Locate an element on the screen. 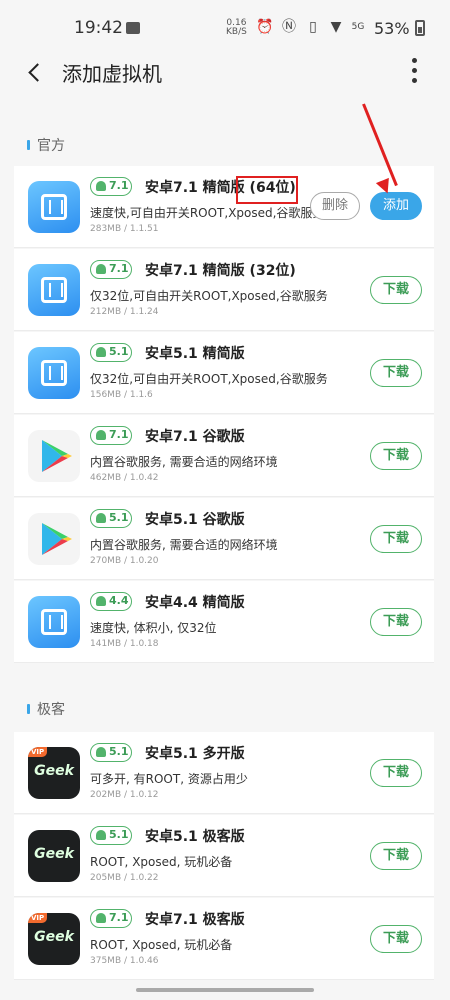 This screenshot has width=450, height=1000. app-meta: 205MB / 1.0.22 is located at coordinates (124, 878).